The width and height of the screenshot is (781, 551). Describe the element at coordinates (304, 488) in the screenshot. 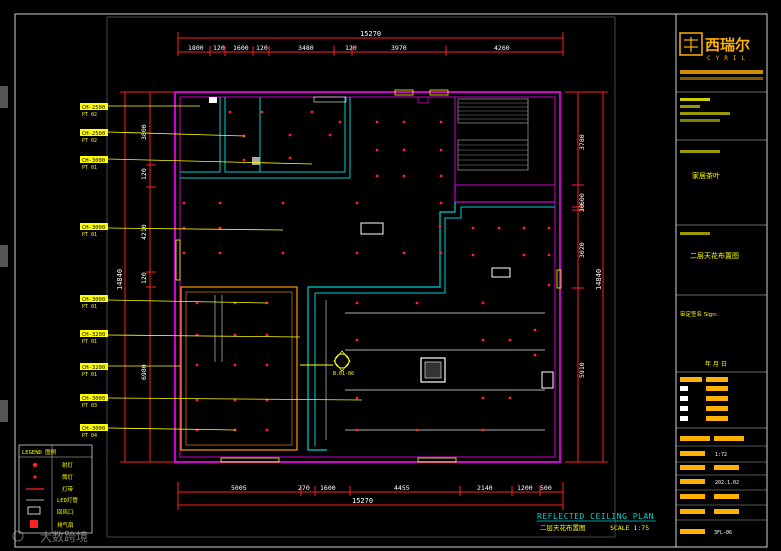

I see `dim-bottom-seg: 270` at that location.